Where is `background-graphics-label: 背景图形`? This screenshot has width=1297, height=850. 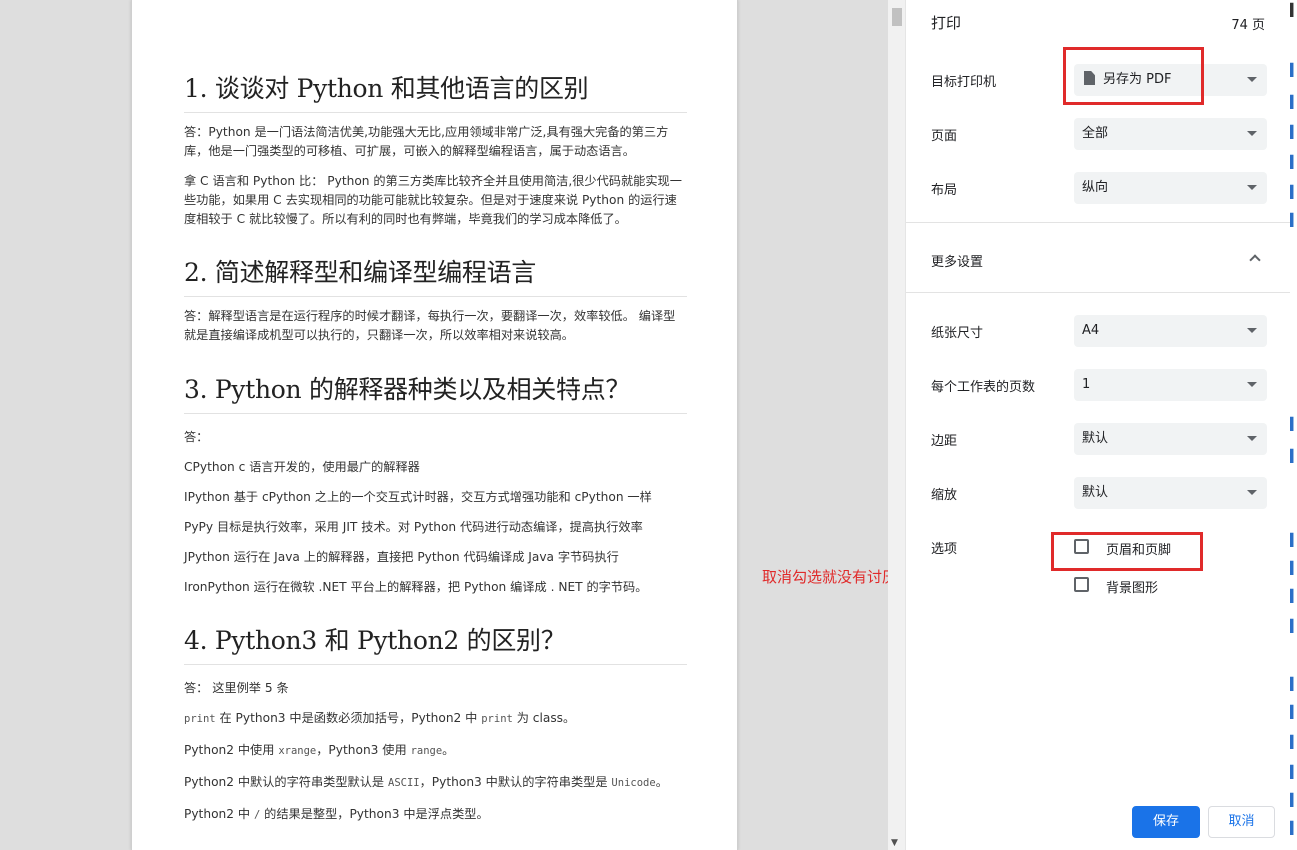
background-graphics-label: 背景图形 is located at coordinates (1132, 586).